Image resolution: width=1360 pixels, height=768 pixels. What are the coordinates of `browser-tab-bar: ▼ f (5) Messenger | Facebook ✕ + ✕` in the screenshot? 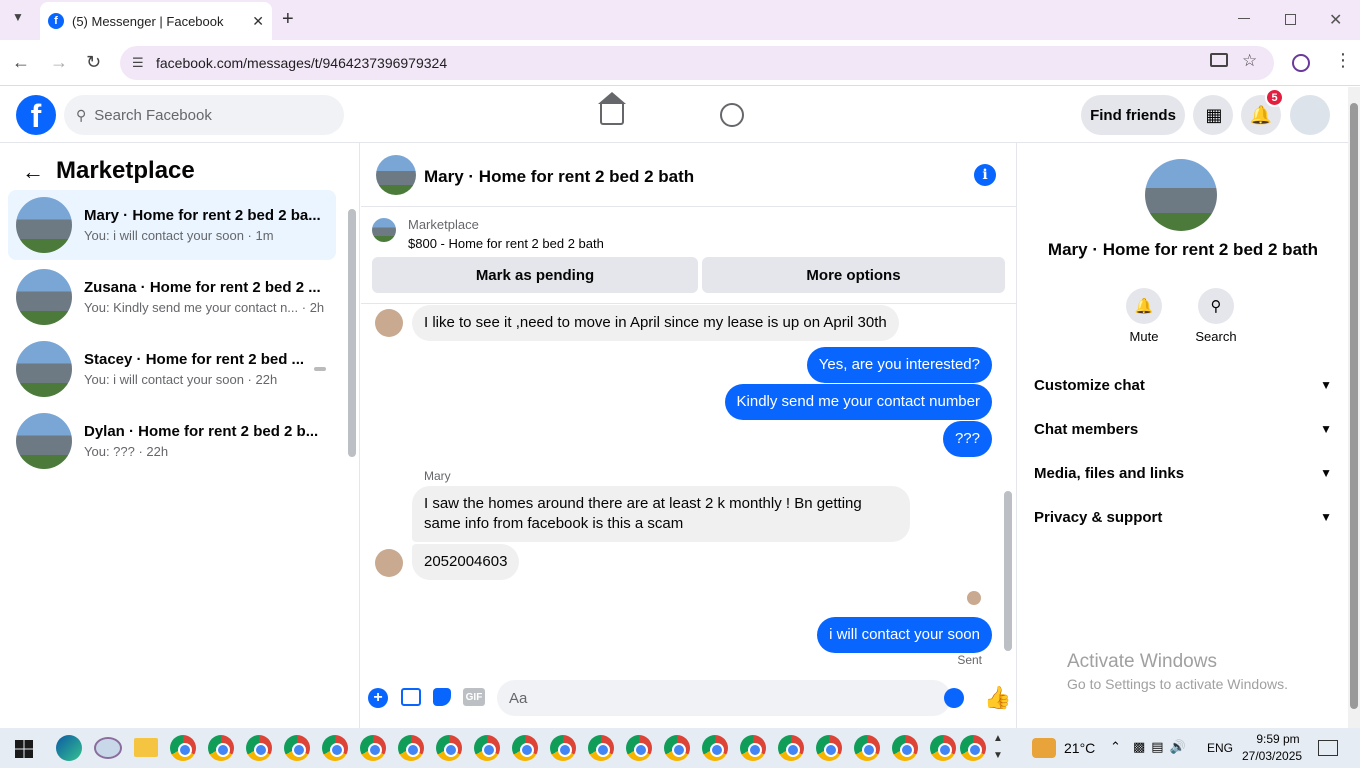 It's located at (680, 20).